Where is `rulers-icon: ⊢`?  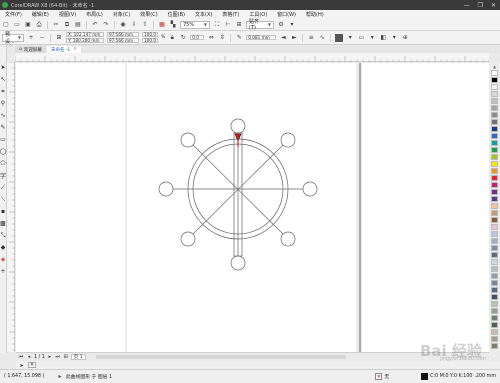
rulers-icon: ⊢ is located at coordinates (228, 25).